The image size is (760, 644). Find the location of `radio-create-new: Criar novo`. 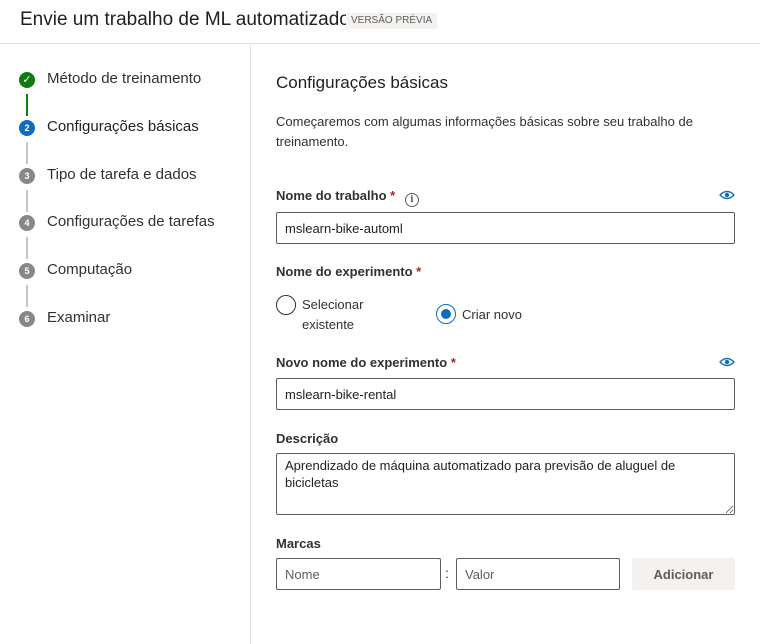

radio-create-new: Criar novo is located at coordinates (486, 314).